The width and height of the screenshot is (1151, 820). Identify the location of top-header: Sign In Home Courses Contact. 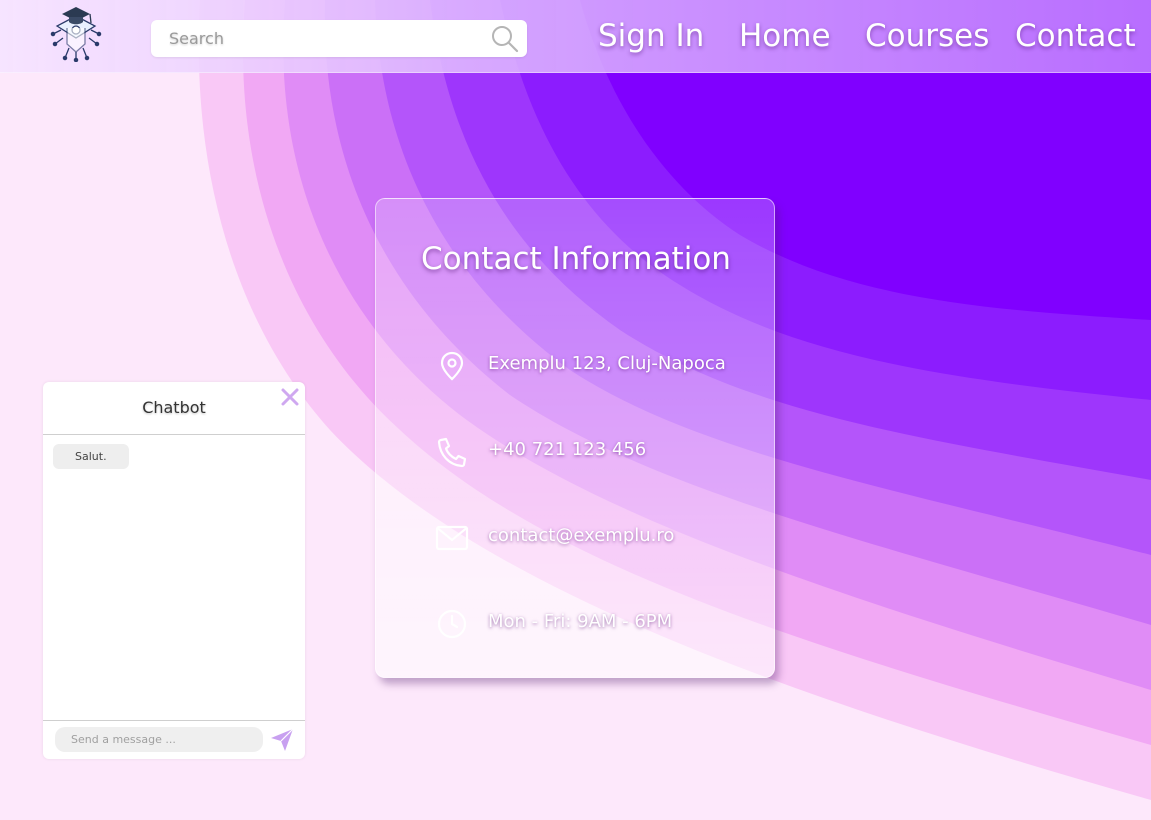
(575, 36).